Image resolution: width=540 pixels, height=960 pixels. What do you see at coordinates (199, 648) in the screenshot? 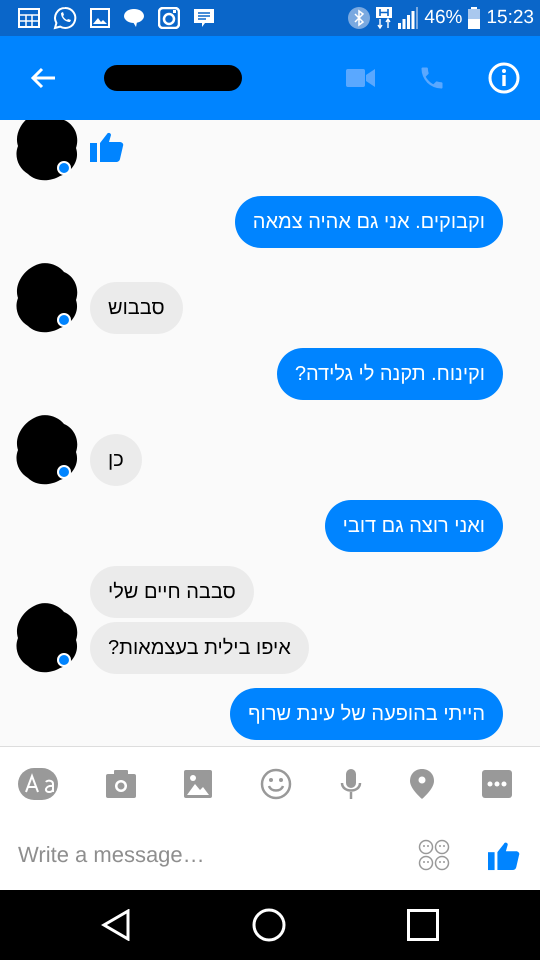
I see `received-message: איפו בילית בעצמאות?` at bounding box center [199, 648].